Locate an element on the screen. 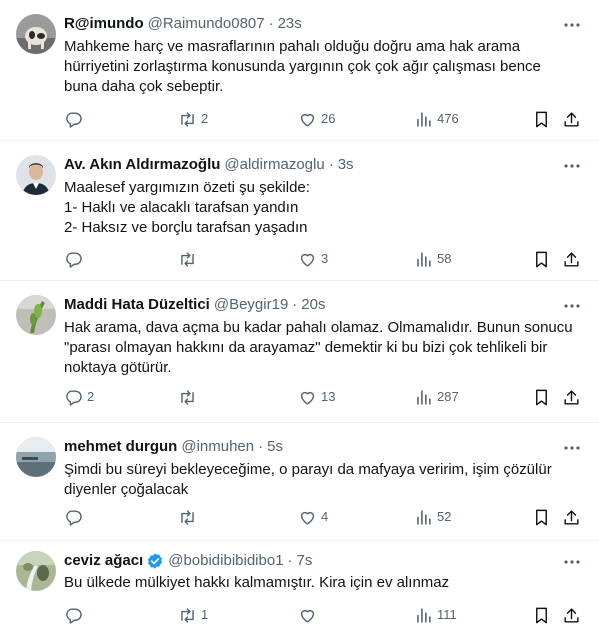 The image size is (599, 631). display-name: ceviz ağacı is located at coordinates (103, 561).